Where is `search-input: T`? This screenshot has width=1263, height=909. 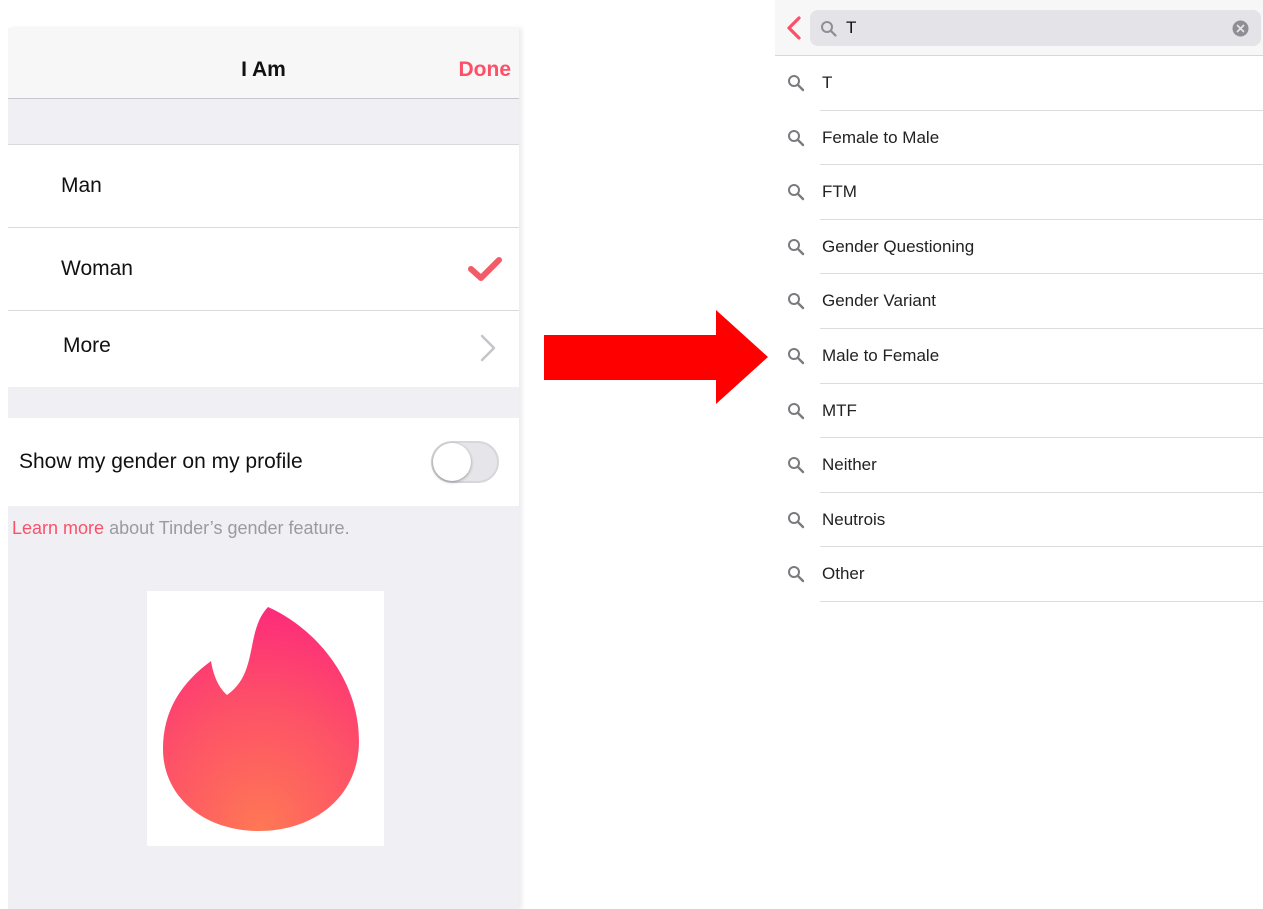 search-input: T is located at coordinates (1035, 28).